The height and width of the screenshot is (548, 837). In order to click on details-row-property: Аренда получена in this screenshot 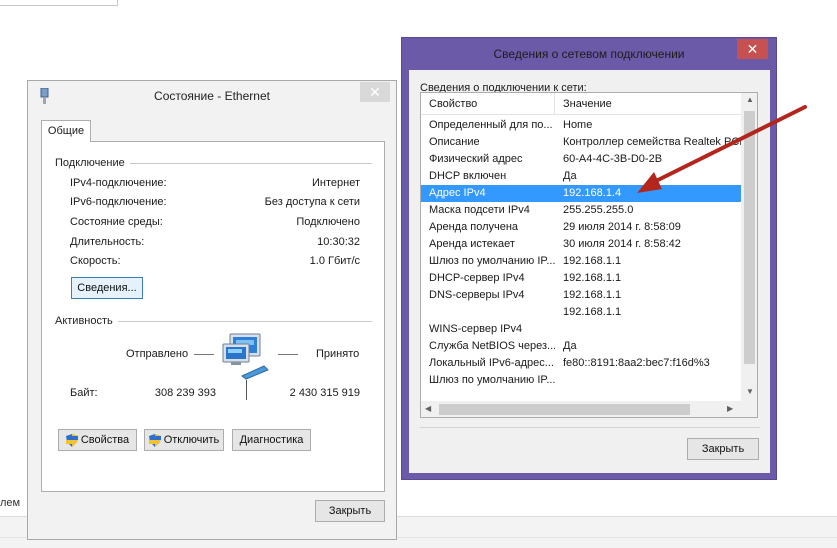, I will do `click(474, 227)`.